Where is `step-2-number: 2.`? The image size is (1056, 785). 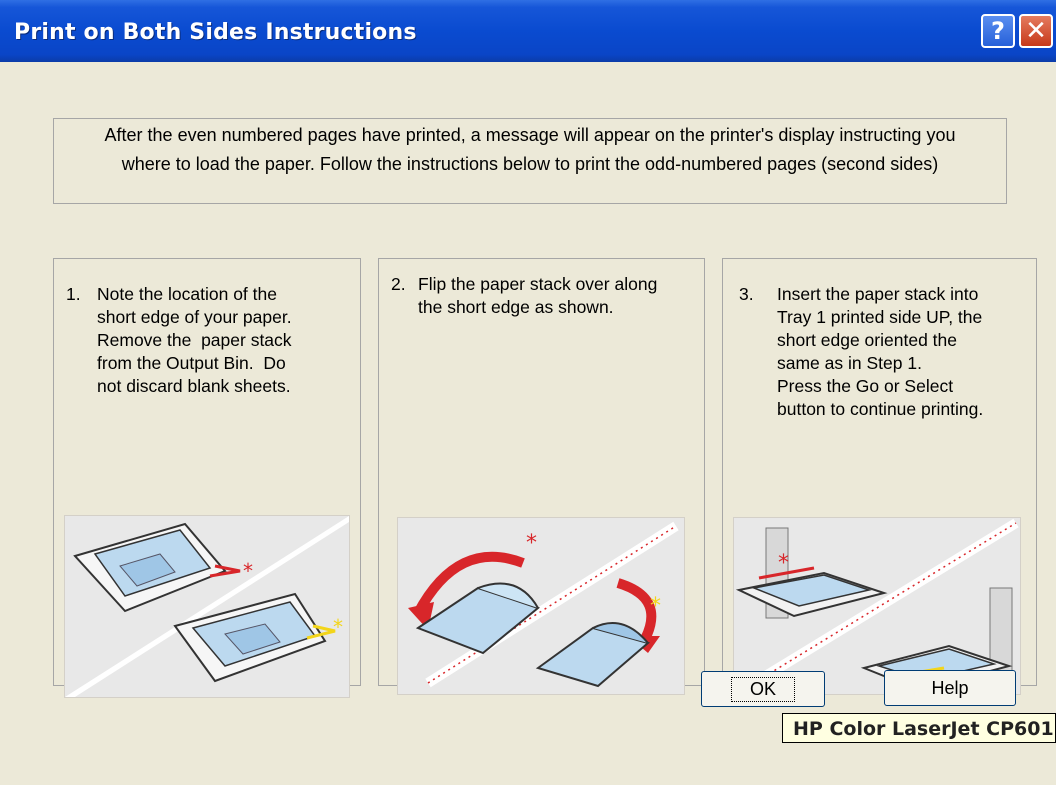 step-2-number: 2. is located at coordinates (398, 284).